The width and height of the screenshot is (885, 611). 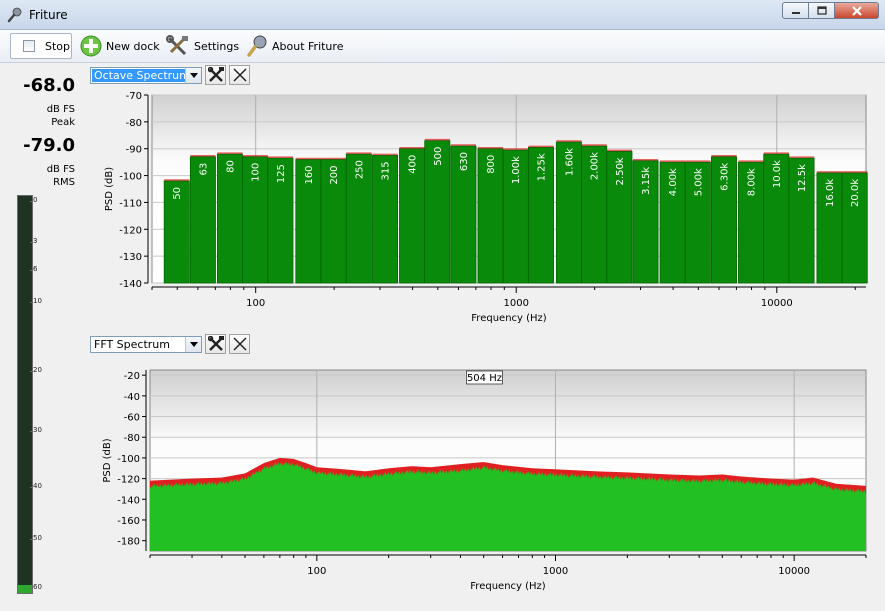 What do you see at coordinates (308, 46) in the screenshot?
I see `about-label: About Friture` at bounding box center [308, 46].